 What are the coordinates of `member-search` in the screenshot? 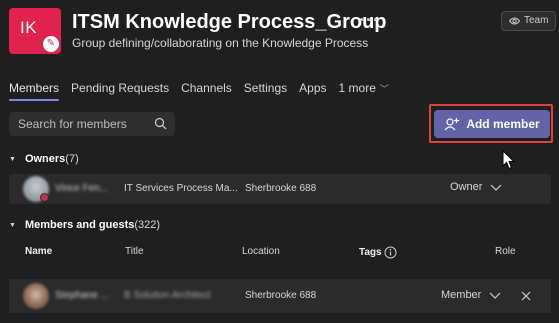 It's located at (92, 124).